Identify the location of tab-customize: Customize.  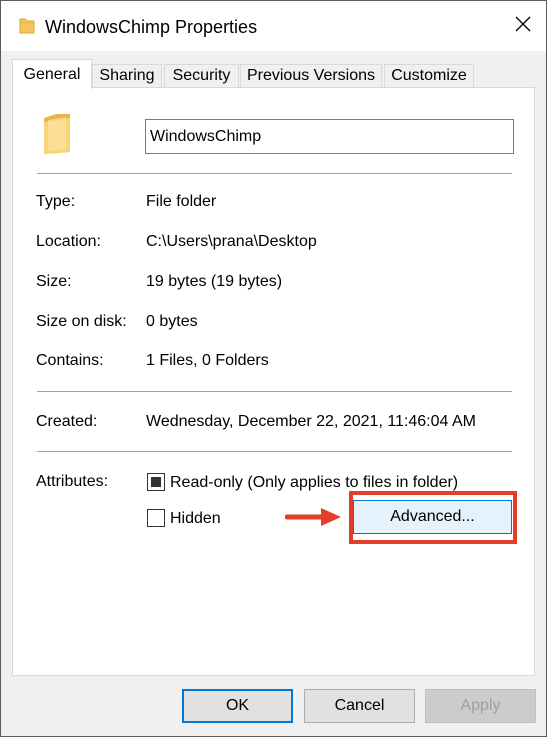
(429, 76).